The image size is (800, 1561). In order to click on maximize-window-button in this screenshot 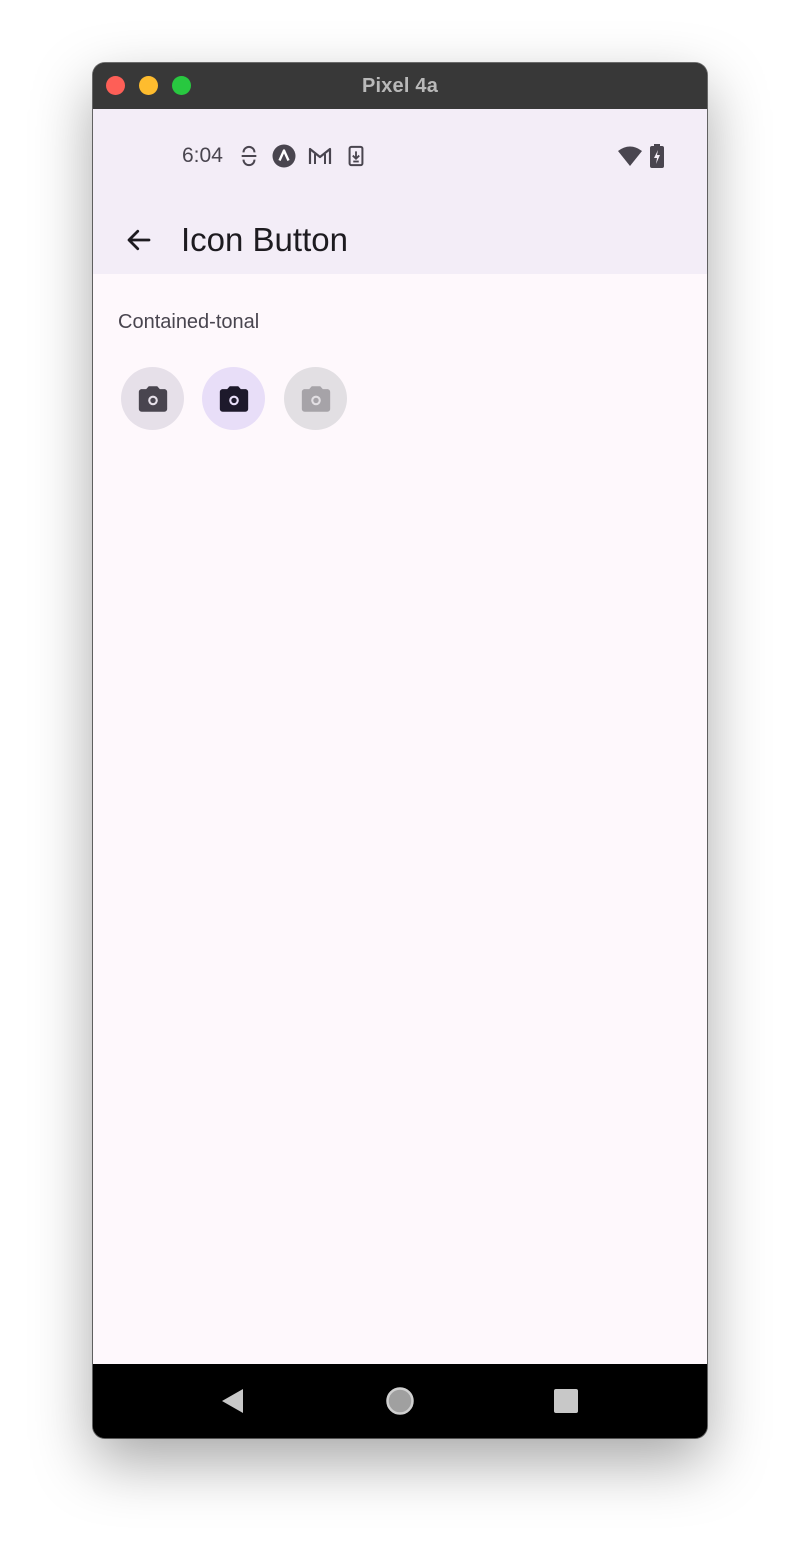, I will do `click(181, 85)`.